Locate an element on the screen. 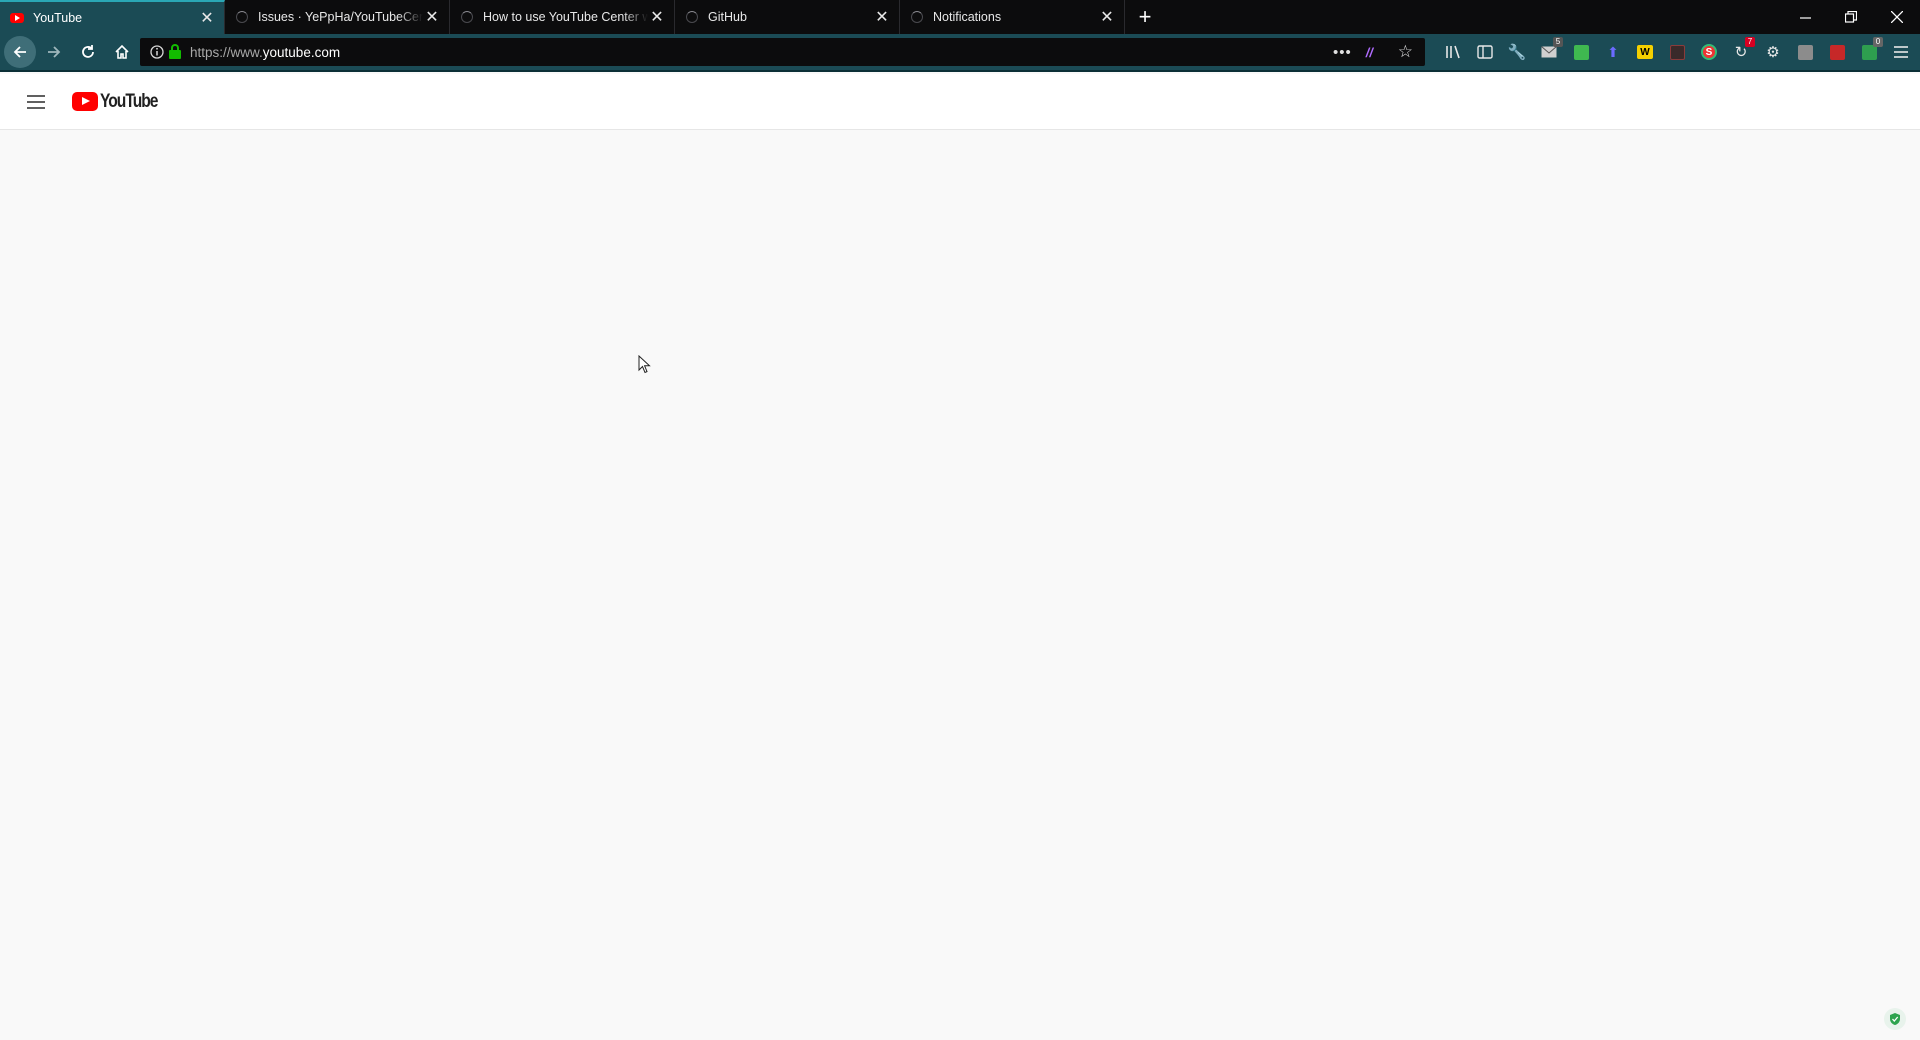 The height and width of the screenshot is (1040, 1920). tab-youtube: YouTube ✕ is located at coordinates (112, 17).